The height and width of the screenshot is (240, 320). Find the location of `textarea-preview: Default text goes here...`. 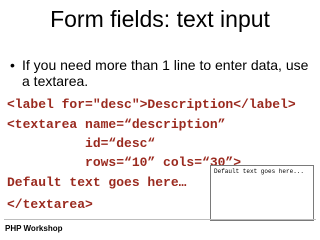

textarea-preview: Default text goes here... is located at coordinates (262, 193).